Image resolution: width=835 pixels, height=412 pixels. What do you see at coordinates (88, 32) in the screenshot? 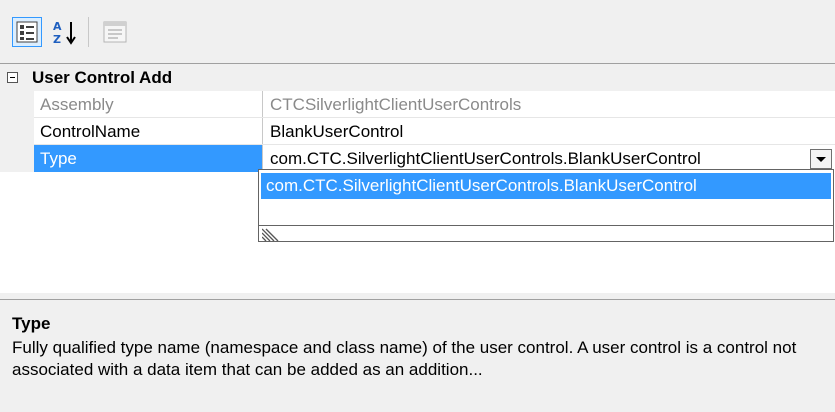
I see `toolbar-separator` at bounding box center [88, 32].